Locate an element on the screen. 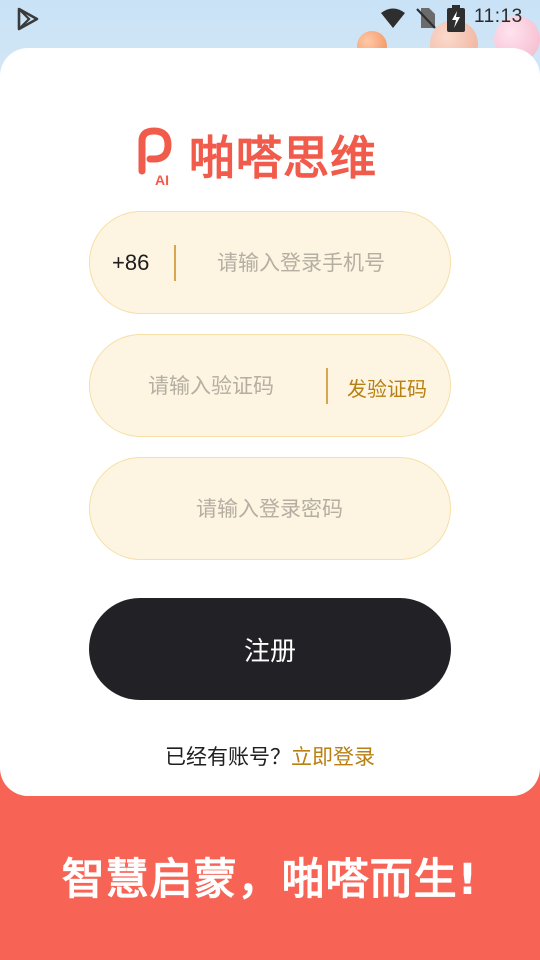 Image resolution: width=540 pixels, height=960 pixels. phone-input is located at coordinates (324, 263).